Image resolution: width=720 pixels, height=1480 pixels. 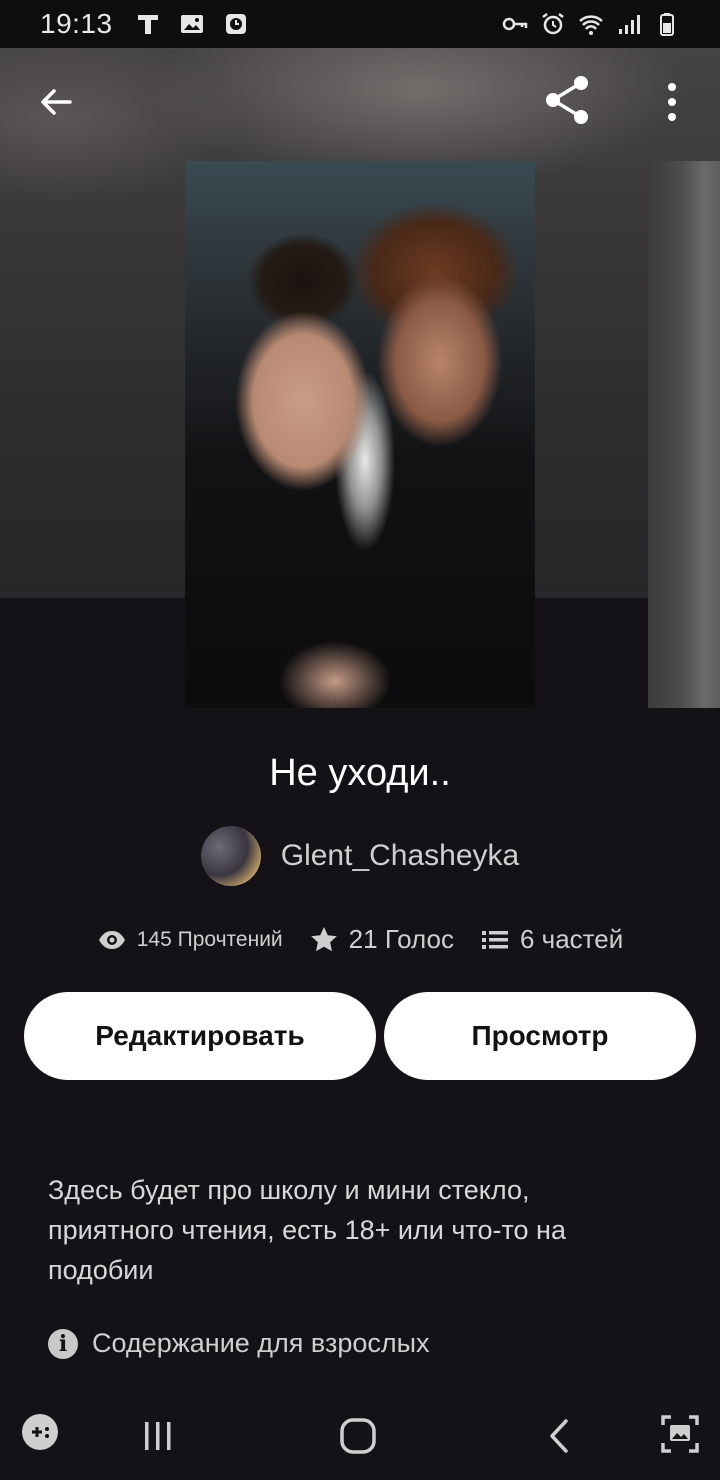 I want to click on reads-count: 145 Прочтений, so click(x=209, y=939).